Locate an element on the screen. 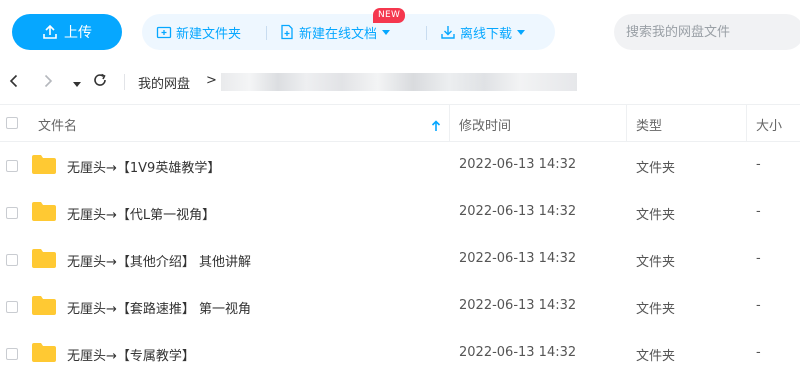 This screenshot has height=377, width=800. action-group: 新建文件夹 新建在线文档 离线下载 is located at coordinates (348, 32).